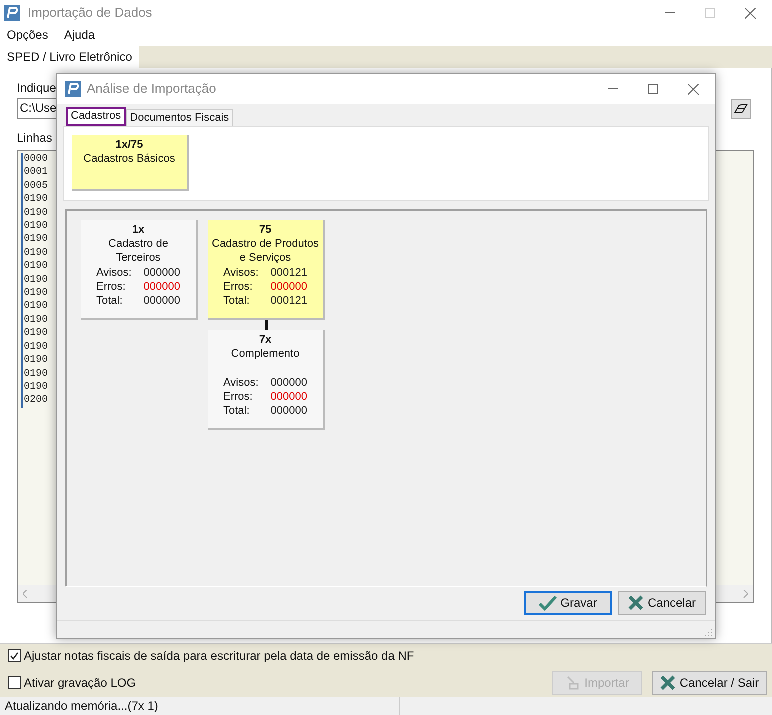 The image size is (772, 715). Describe the element at coordinates (130, 145) in the screenshot. I see `group-count: 1x/75` at that location.